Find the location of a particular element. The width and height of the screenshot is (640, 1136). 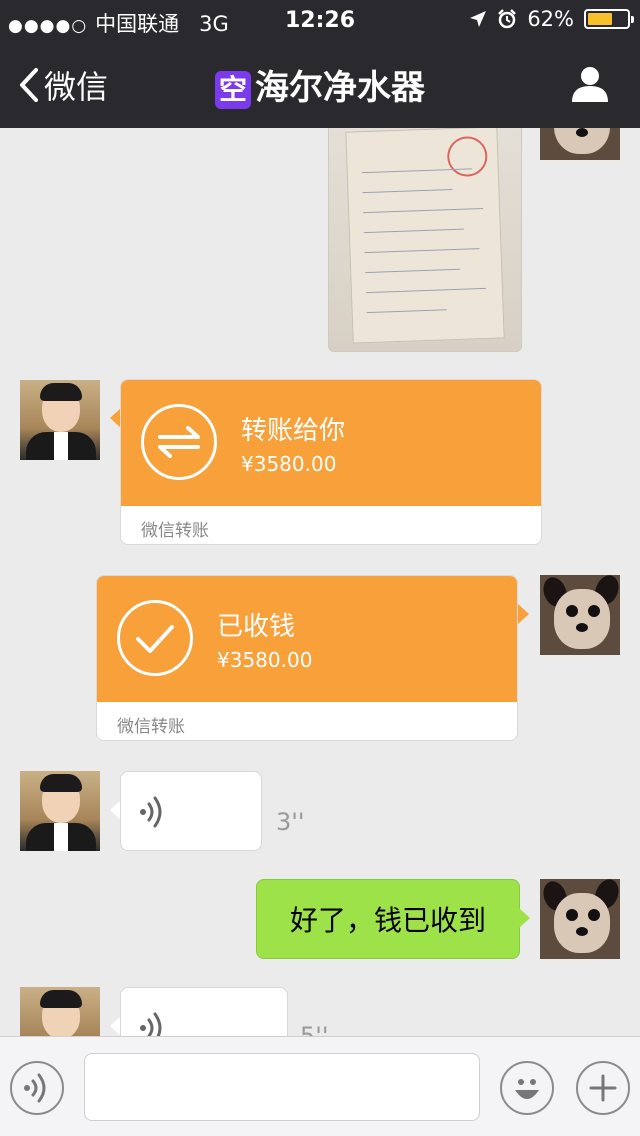

battery-percent: 62% is located at coordinates (550, 19).